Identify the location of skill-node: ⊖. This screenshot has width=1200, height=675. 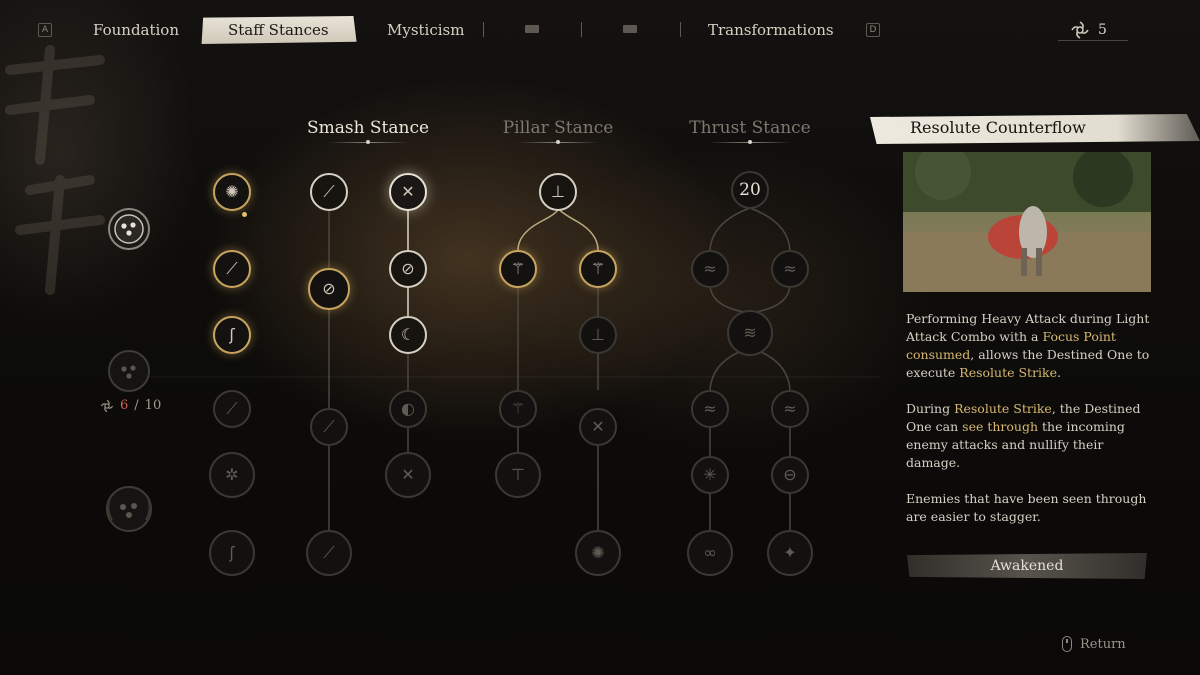
(790, 475).